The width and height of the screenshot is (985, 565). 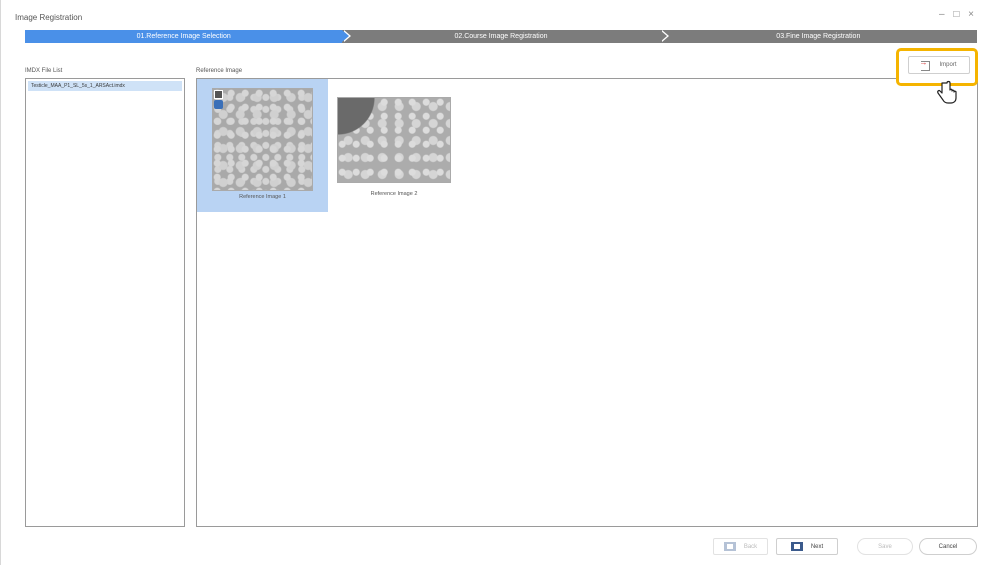 I want to click on back-icon, so click(x=729, y=546).